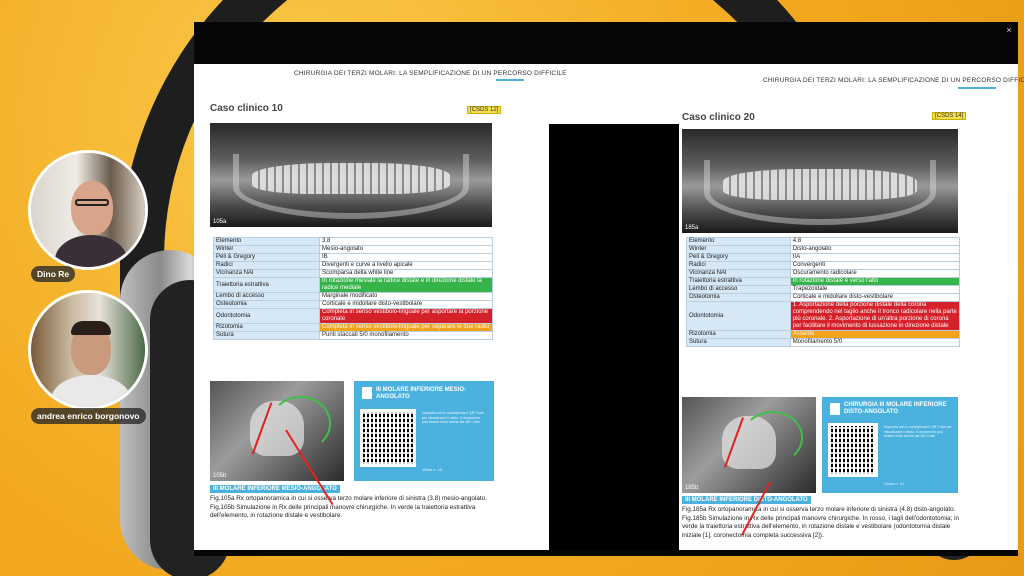 Image resolution: width=1024 pixels, height=576 pixels. I want to click on qr-video-number: Video n. 21, so click(894, 483).